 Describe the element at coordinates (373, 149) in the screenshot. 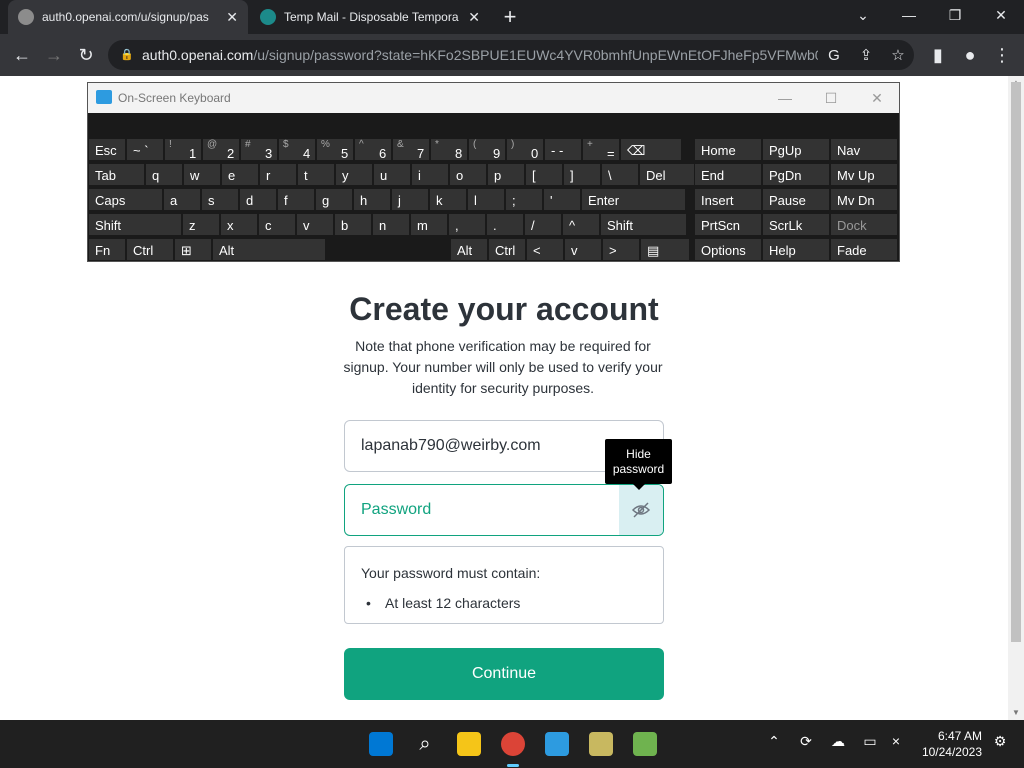

I see `key-7: ^ 6` at that location.